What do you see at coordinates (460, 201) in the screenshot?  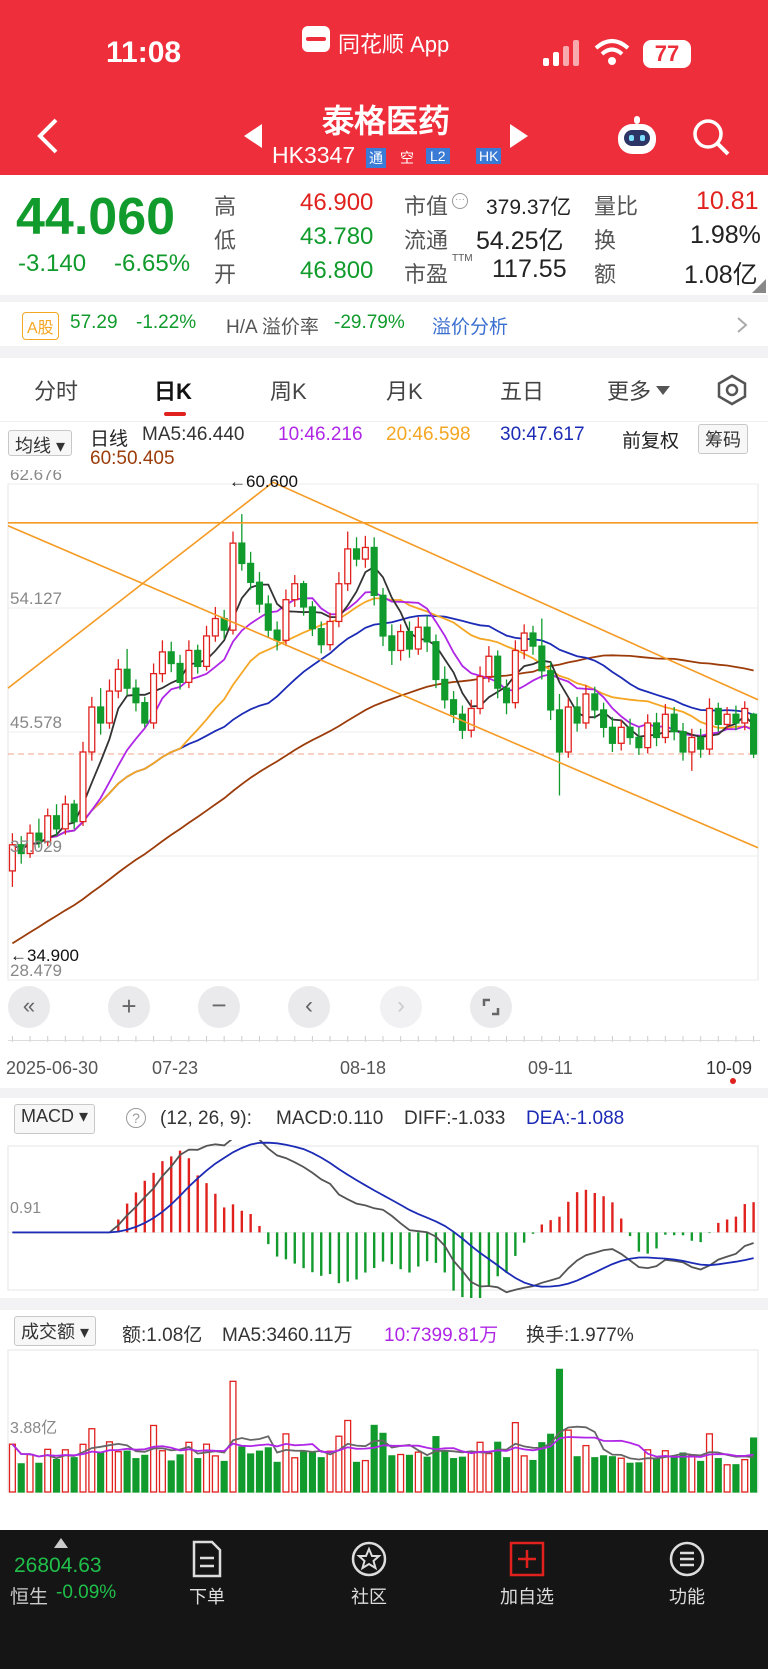 I see `info-icon: ···` at bounding box center [460, 201].